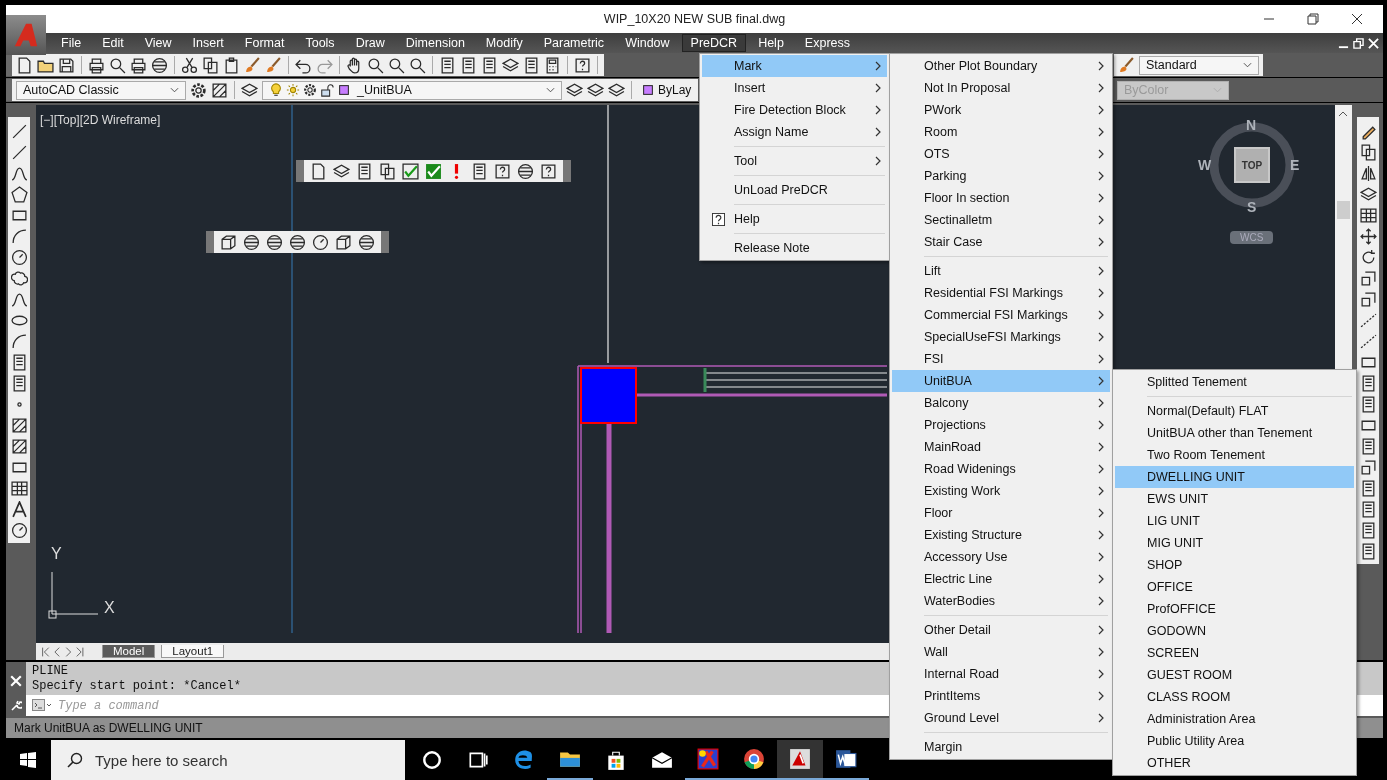 The height and width of the screenshot is (780, 1387). What do you see at coordinates (19, 446) in the screenshot?
I see `hatch-icon` at bounding box center [19, 446].